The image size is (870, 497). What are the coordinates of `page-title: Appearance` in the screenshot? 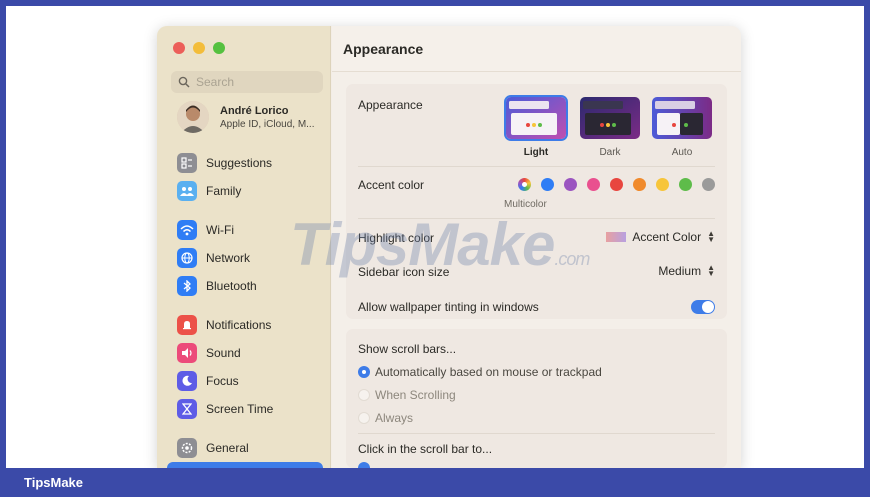 It's located at (536, 49).